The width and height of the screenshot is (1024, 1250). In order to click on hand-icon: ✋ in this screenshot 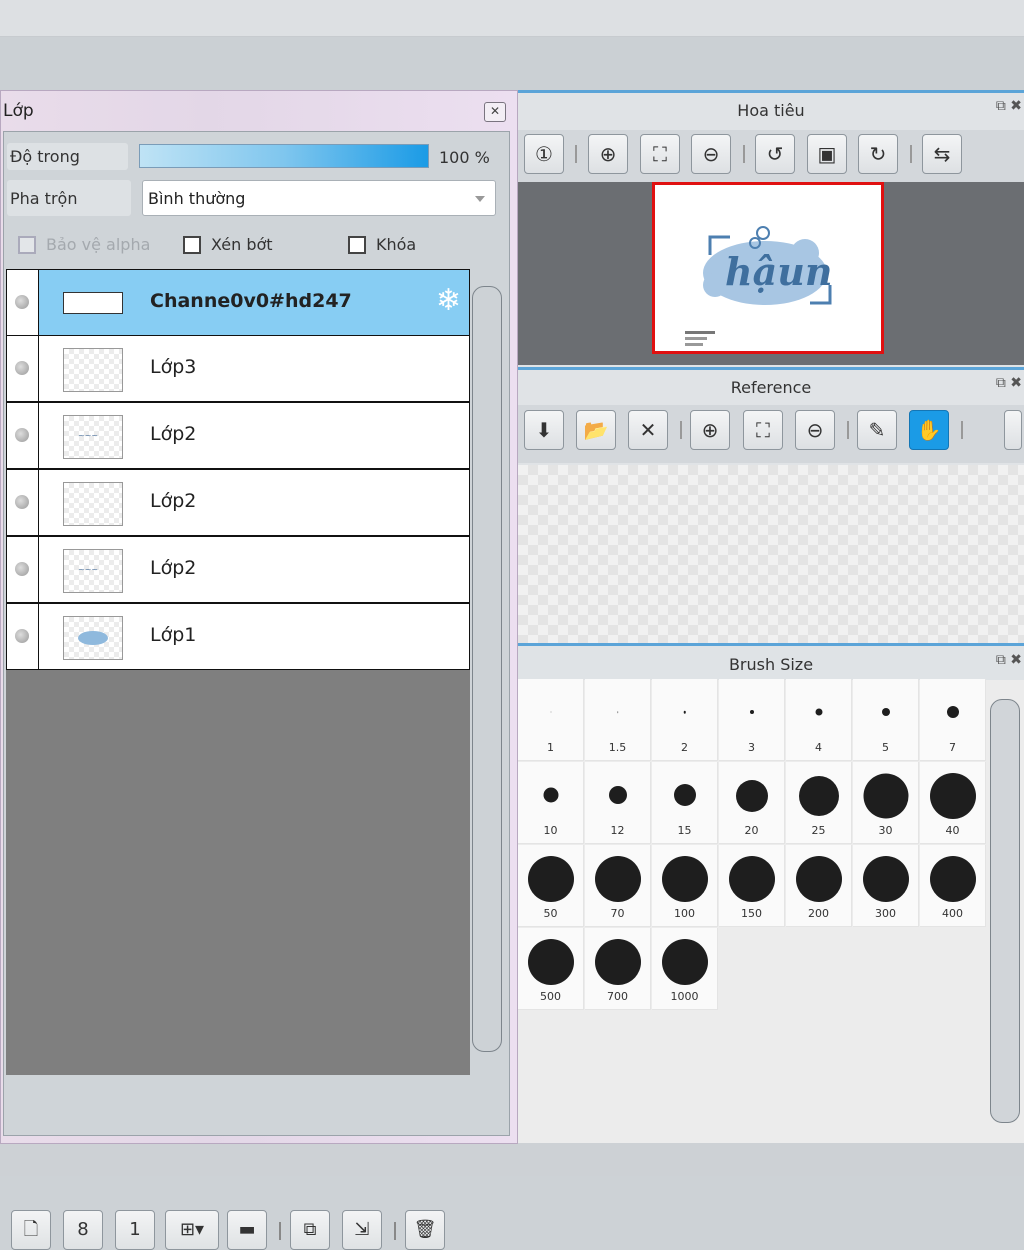, I will do `click(929, 430)`.